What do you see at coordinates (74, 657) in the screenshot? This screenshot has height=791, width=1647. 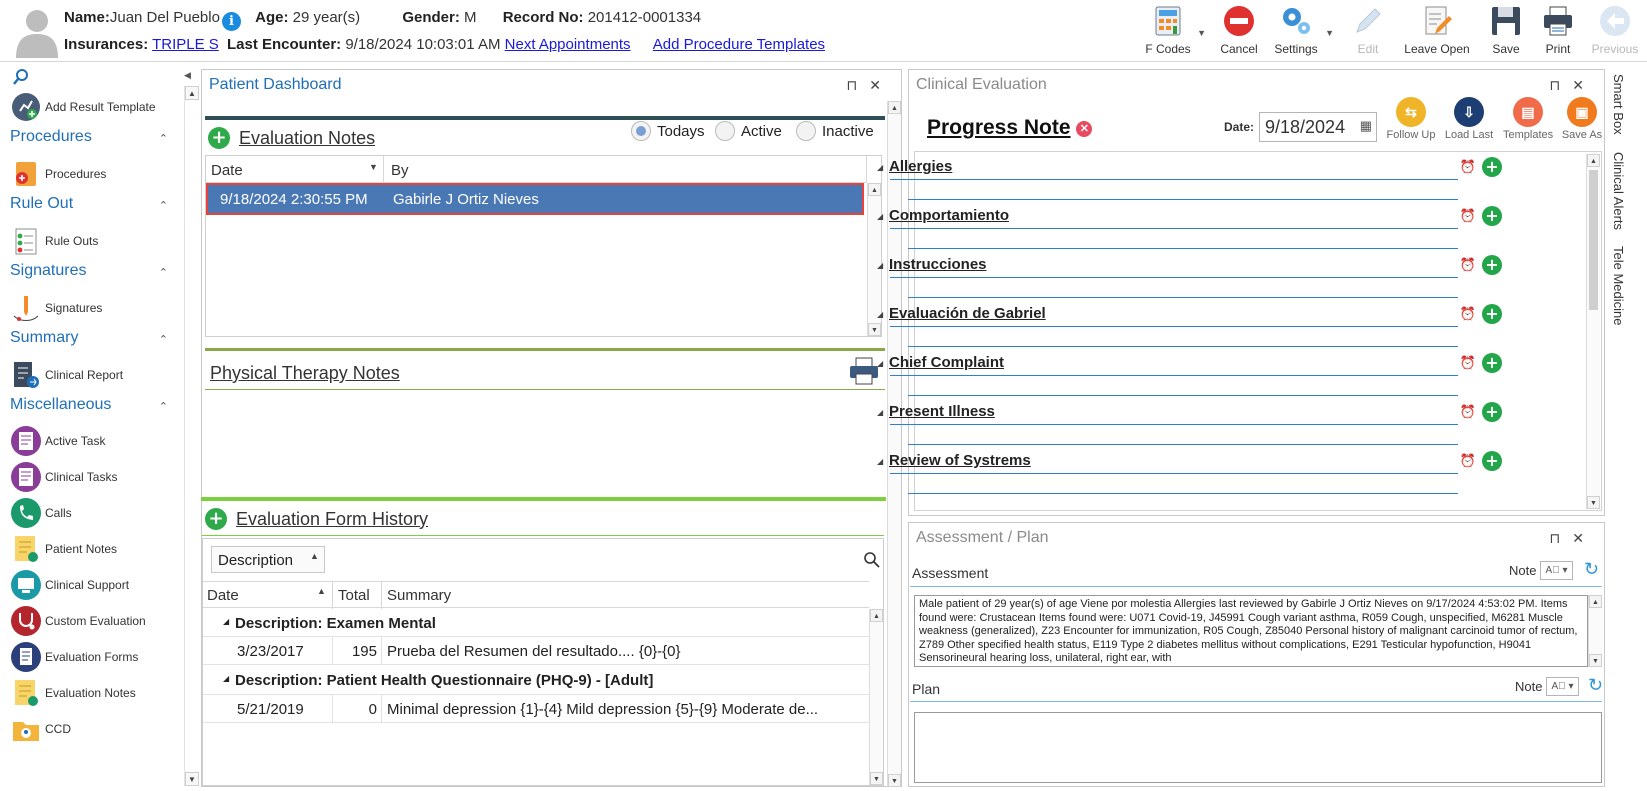 I see `sidebar-item-evaluation-forms: Evaluation Forms` at bounding box center [74, 657].